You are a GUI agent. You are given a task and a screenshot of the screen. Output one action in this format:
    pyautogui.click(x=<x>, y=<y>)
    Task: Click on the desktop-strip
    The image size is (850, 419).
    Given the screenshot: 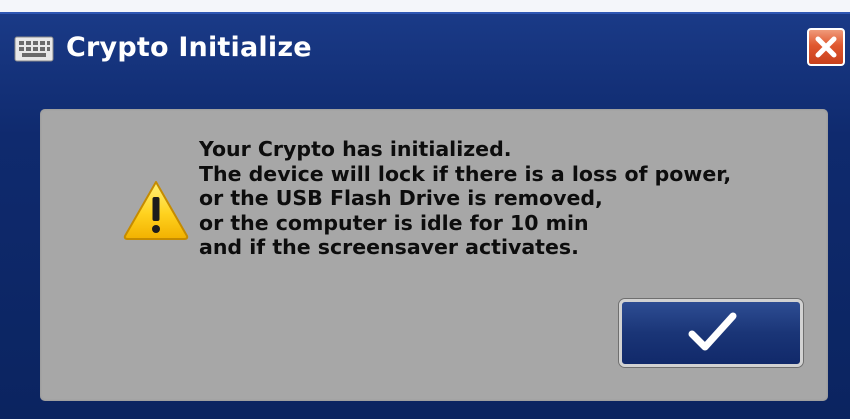 What is the action you would take?
    pyautogui.click(x=425, y=6)
    